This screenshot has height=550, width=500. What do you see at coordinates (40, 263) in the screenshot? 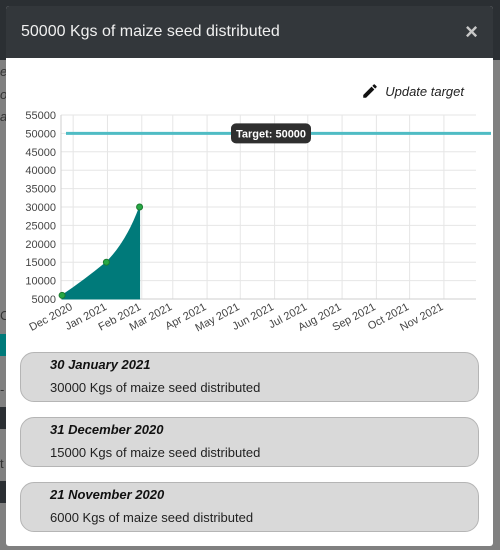
I see `y-tick-label: 15000` at bounding box center [40, 263].